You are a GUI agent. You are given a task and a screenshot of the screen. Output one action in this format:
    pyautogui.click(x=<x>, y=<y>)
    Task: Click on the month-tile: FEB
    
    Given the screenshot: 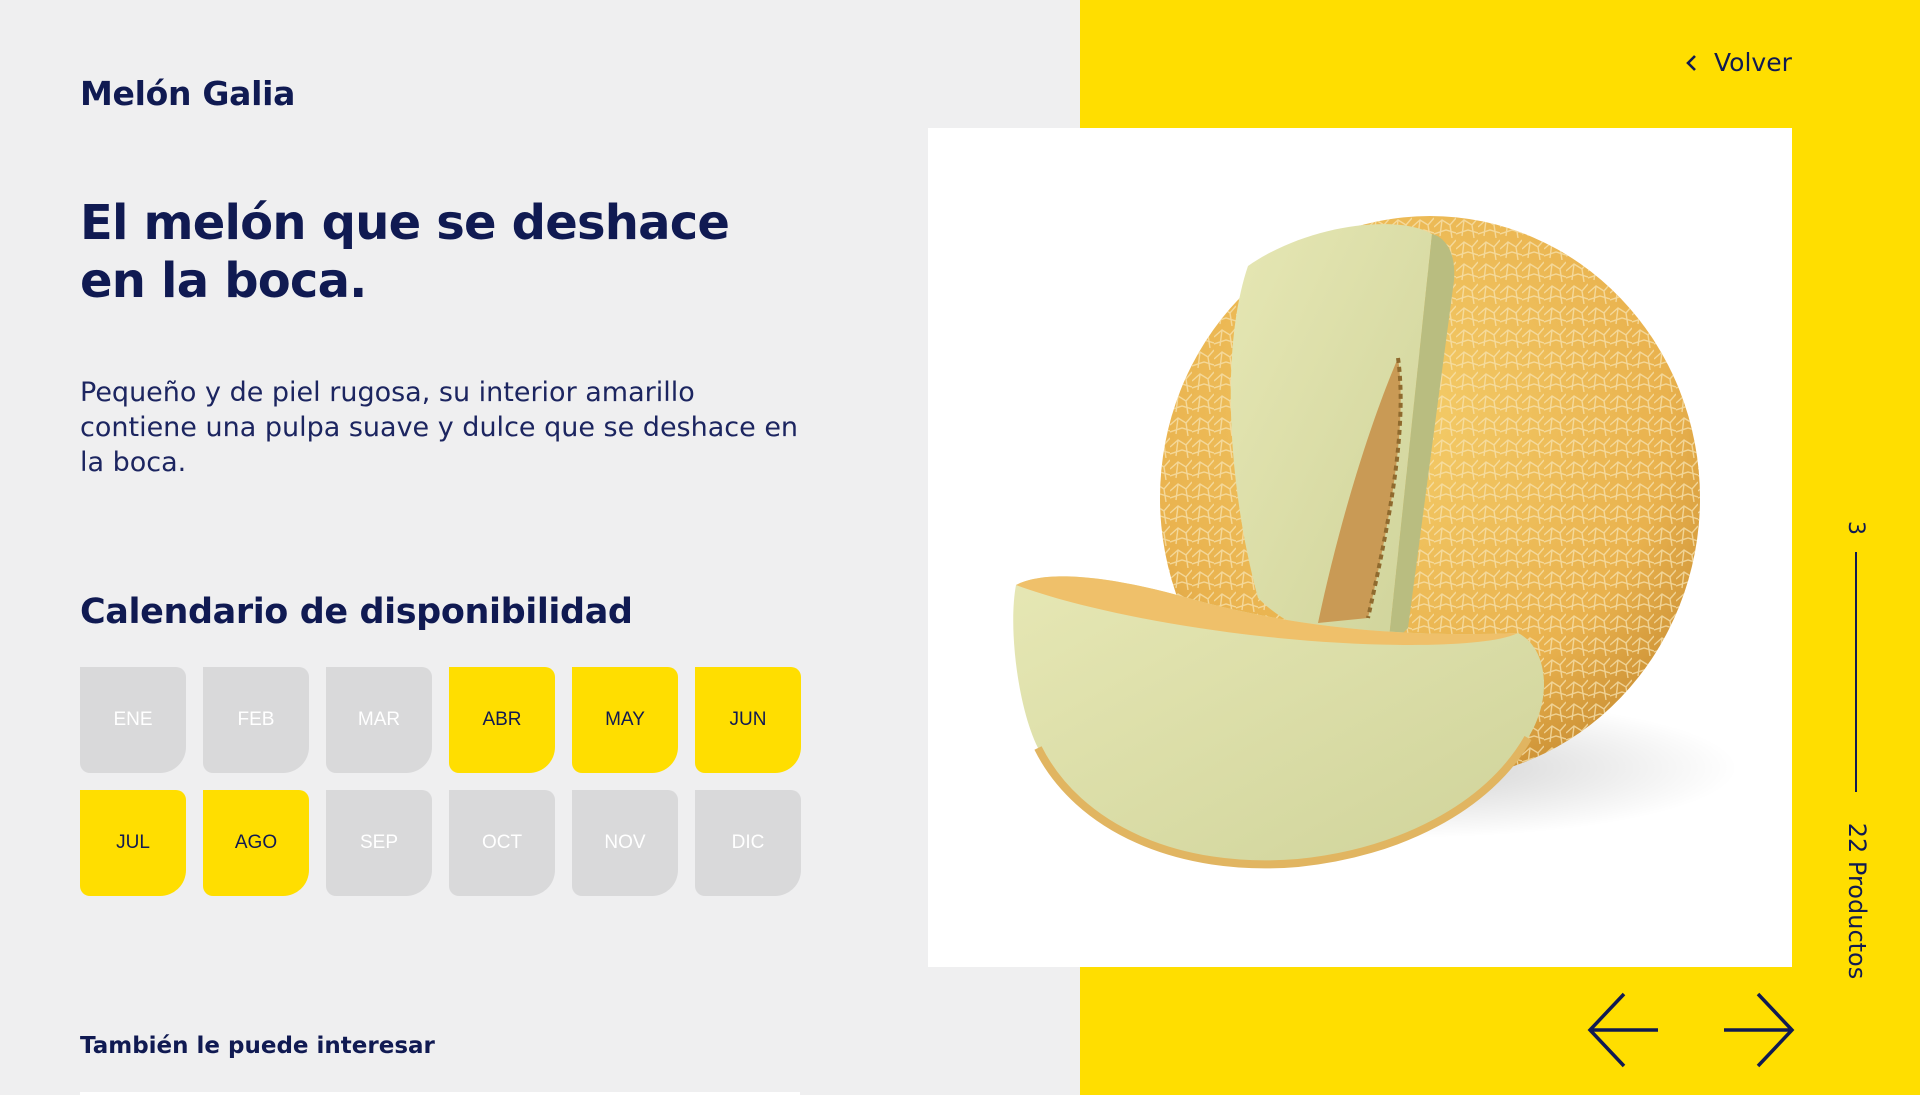 What is the action you would take?
    pyautogui.click(x=256, y=720)
    